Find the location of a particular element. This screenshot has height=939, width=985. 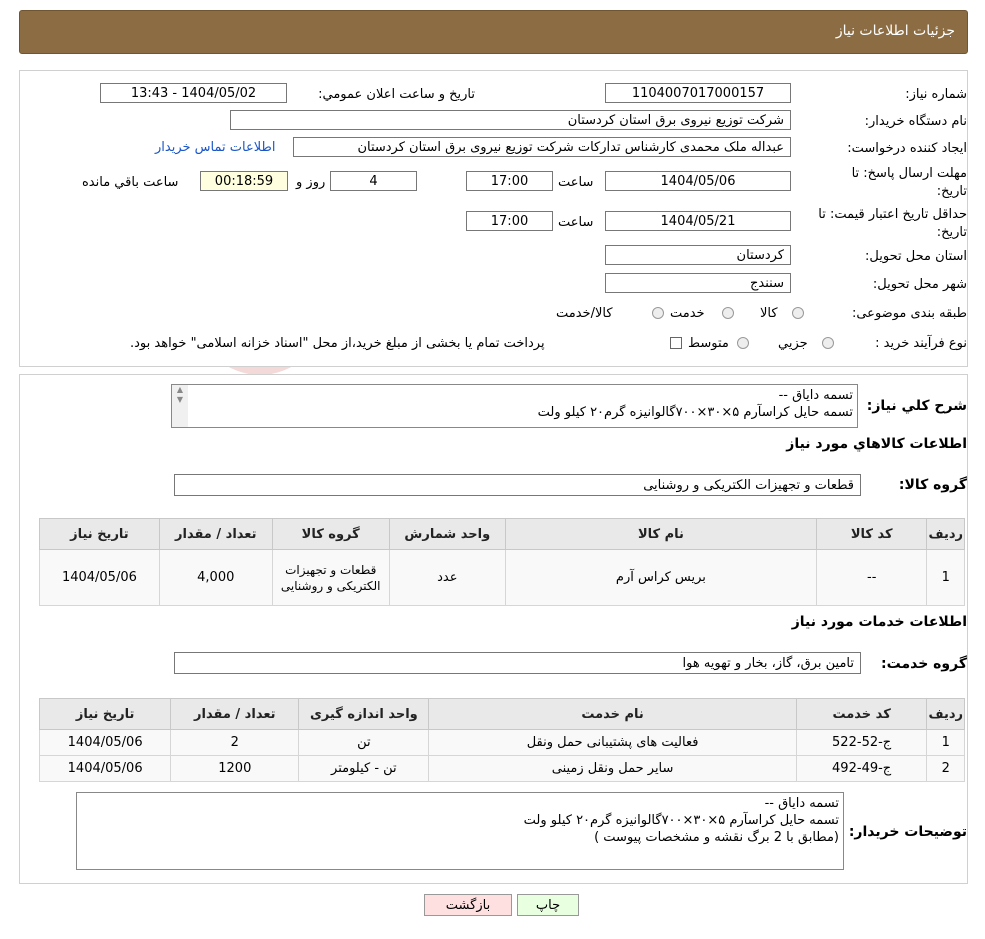

category-goods-service-label: کالا/خدمت is located at coordinates (584, 313).